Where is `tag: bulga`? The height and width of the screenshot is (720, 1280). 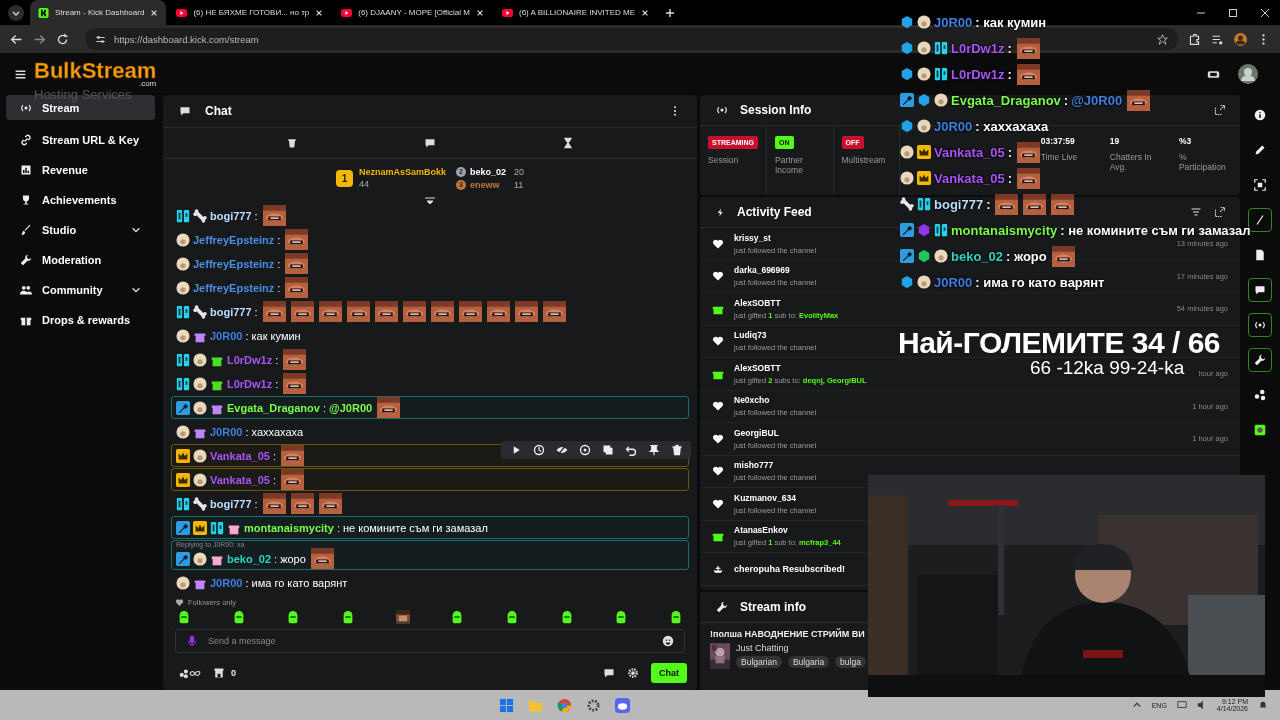
tag: bulga is located at coordinates (850, 662).